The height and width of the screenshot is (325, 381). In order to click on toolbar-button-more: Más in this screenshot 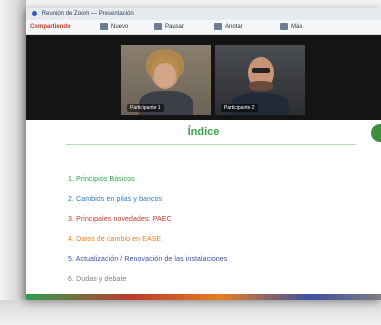, I will do `click(291, 27)`.